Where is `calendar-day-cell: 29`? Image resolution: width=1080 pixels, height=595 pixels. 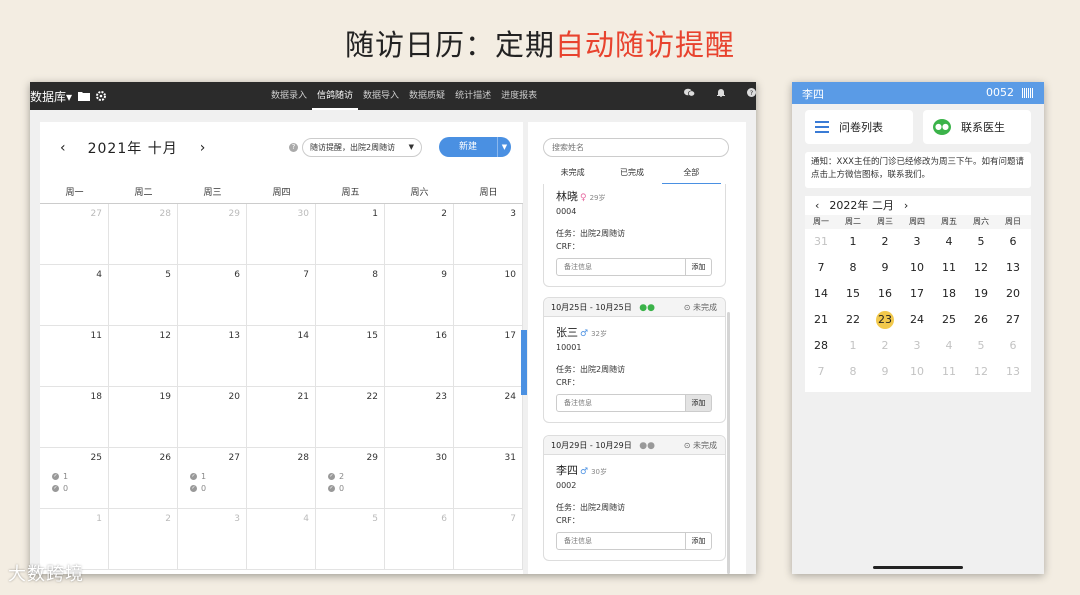
calendar-day-cell: 29 is located at coordinates (212, 234).